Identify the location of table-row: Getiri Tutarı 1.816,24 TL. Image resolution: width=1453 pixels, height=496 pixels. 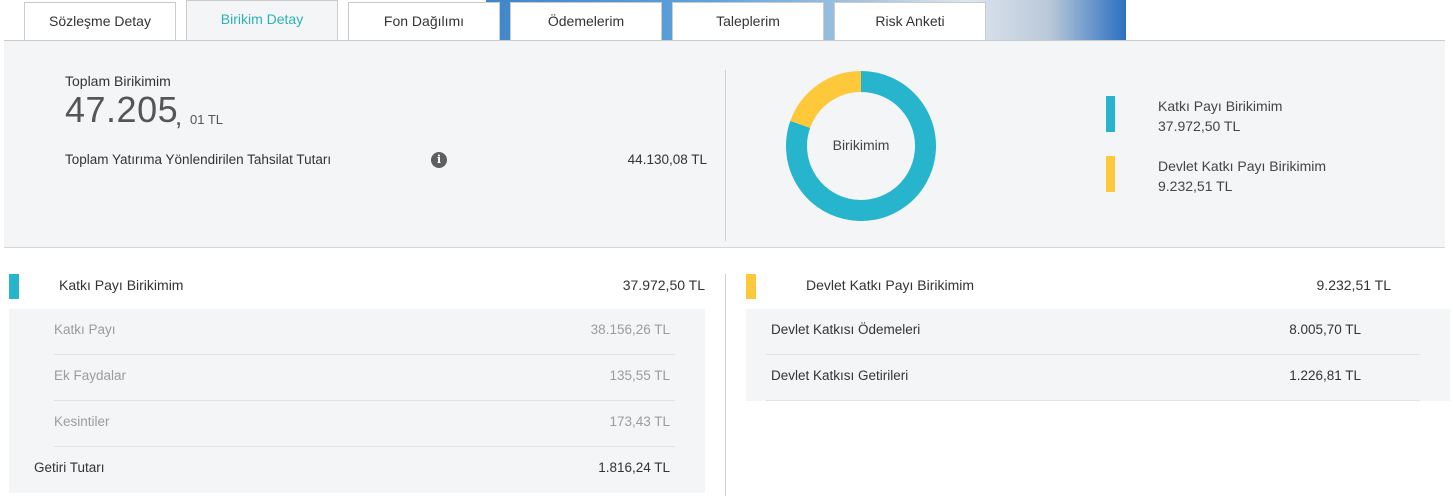
(352, 470).